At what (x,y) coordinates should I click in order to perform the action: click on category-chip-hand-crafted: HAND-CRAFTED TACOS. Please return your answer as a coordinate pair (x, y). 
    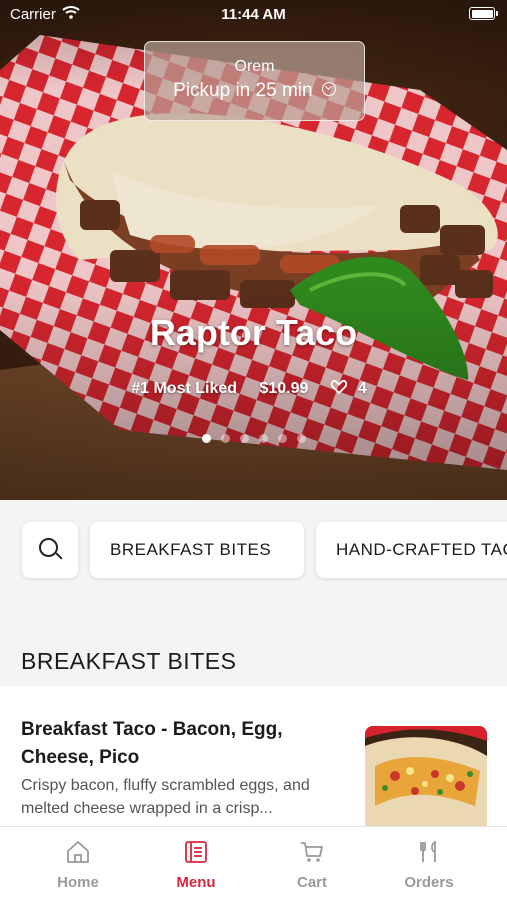
    Looking at the image, I should click on (411, 550).